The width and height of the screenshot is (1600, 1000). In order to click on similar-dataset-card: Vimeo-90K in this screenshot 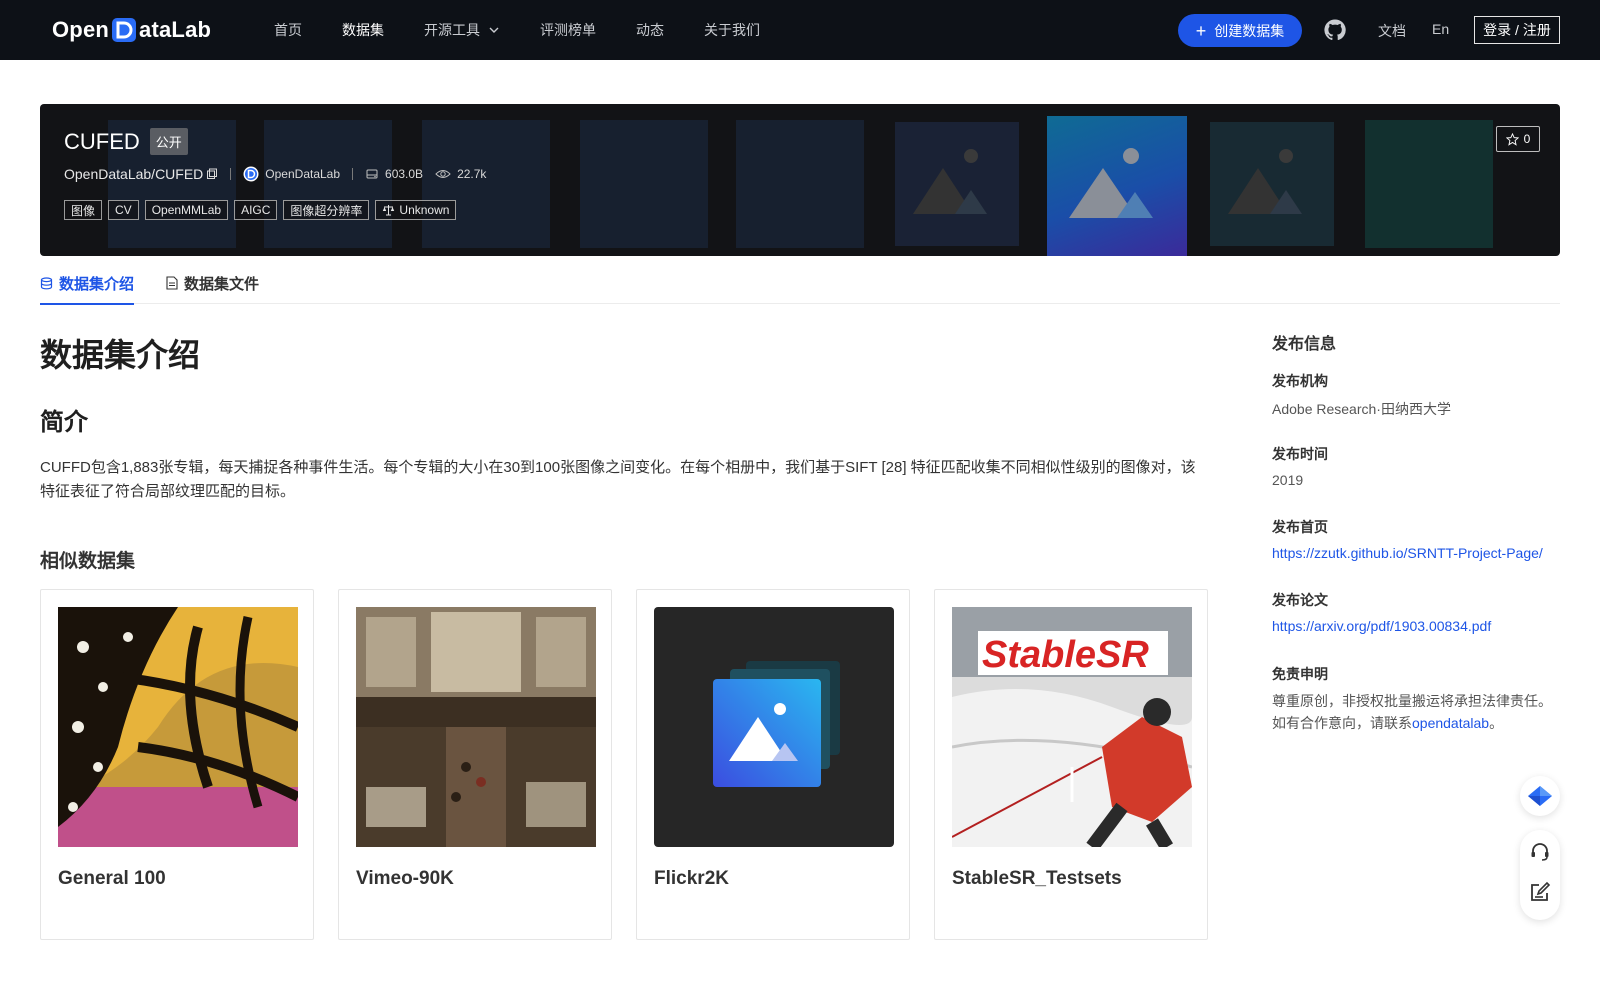, I will do `click(475, 764)`.